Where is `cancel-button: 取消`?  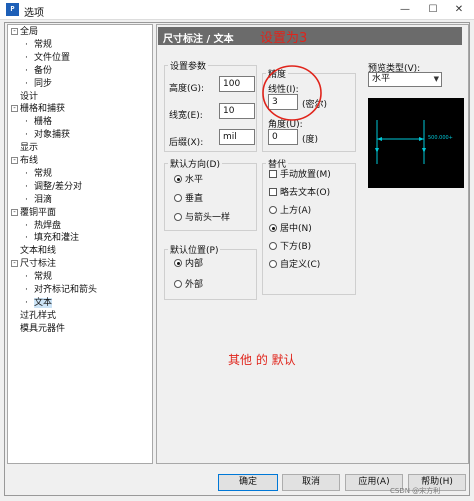
cancel-button: 取消 is located at coordinates (311, 482).